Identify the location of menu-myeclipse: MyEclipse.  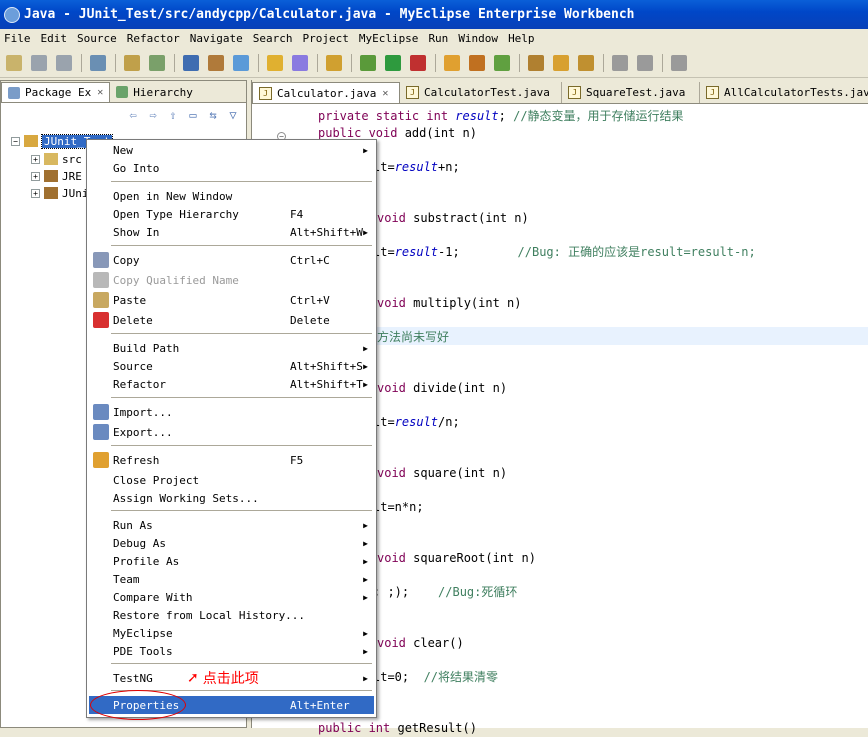
(389, 38).